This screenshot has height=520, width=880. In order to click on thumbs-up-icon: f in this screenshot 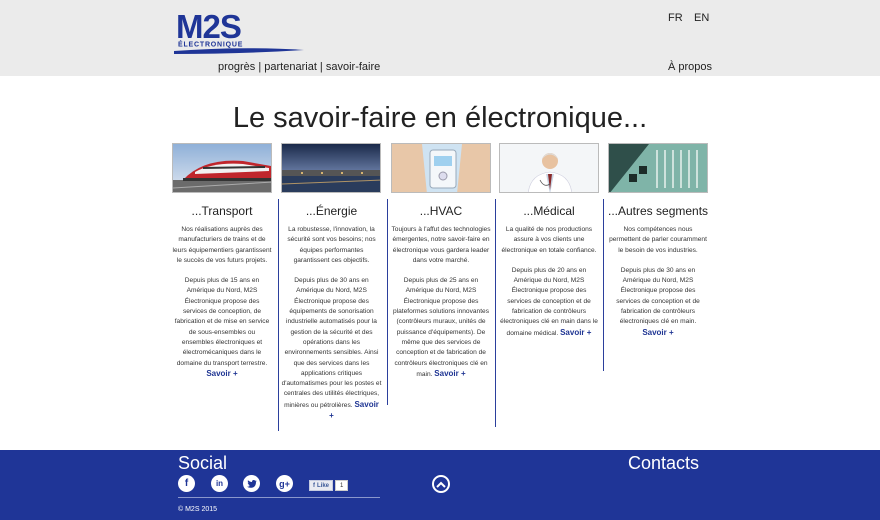, I will do `click(314, 485)`.